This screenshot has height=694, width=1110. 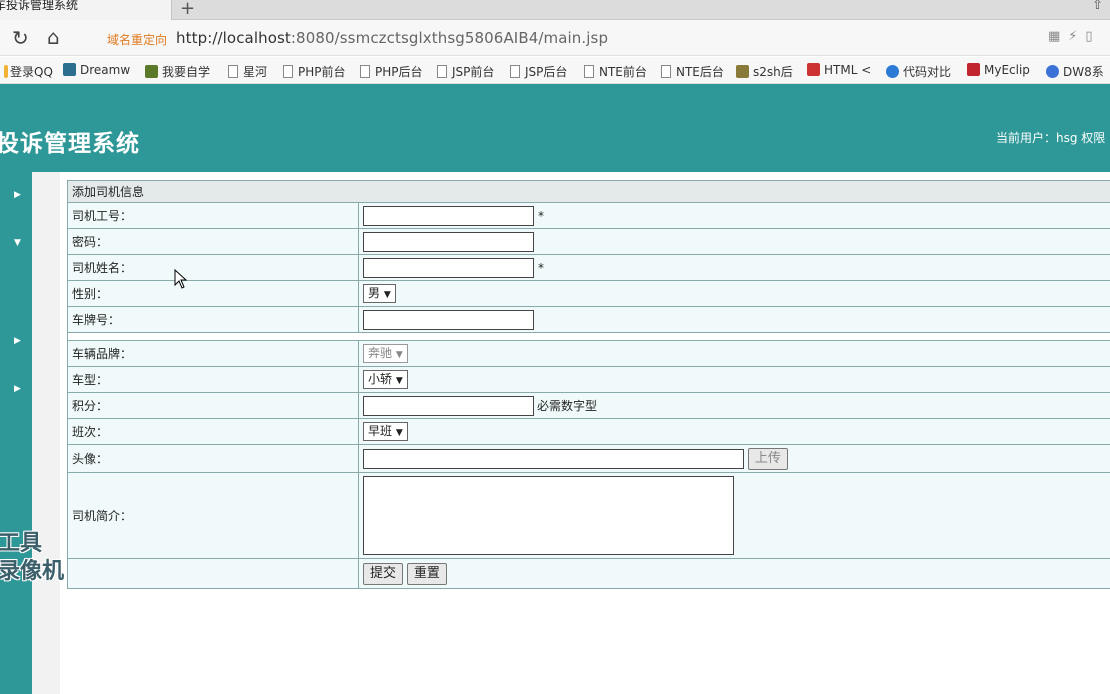 What do you see at coordinates (448, 215) in the screenshot?
I see `worker-id-input` at bounding box center [448, 215].